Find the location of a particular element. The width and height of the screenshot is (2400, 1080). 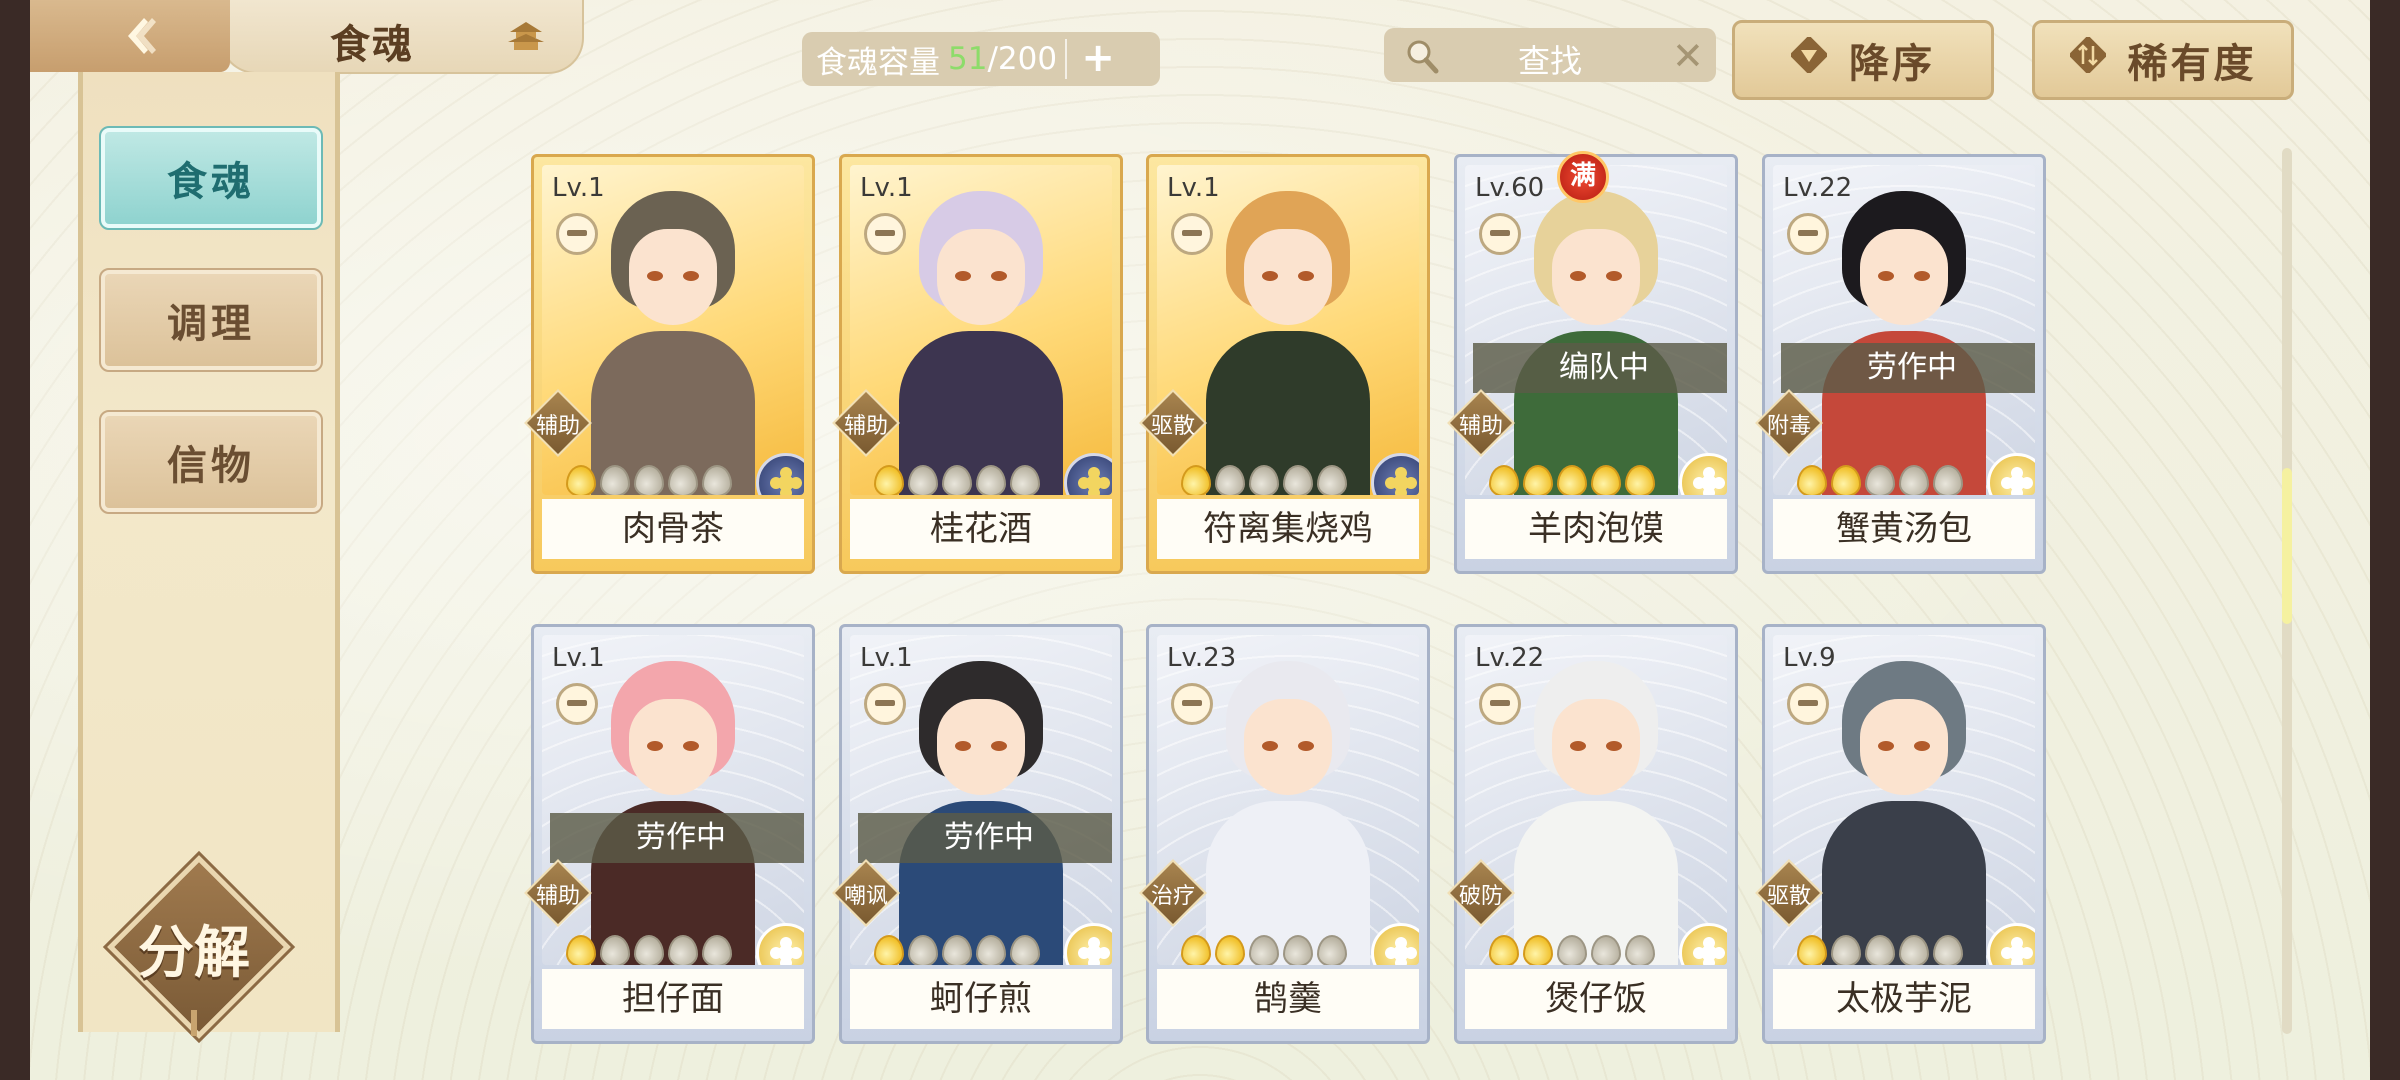

sidebar-item-label: 食魂 is located at coordinates (211, 182).